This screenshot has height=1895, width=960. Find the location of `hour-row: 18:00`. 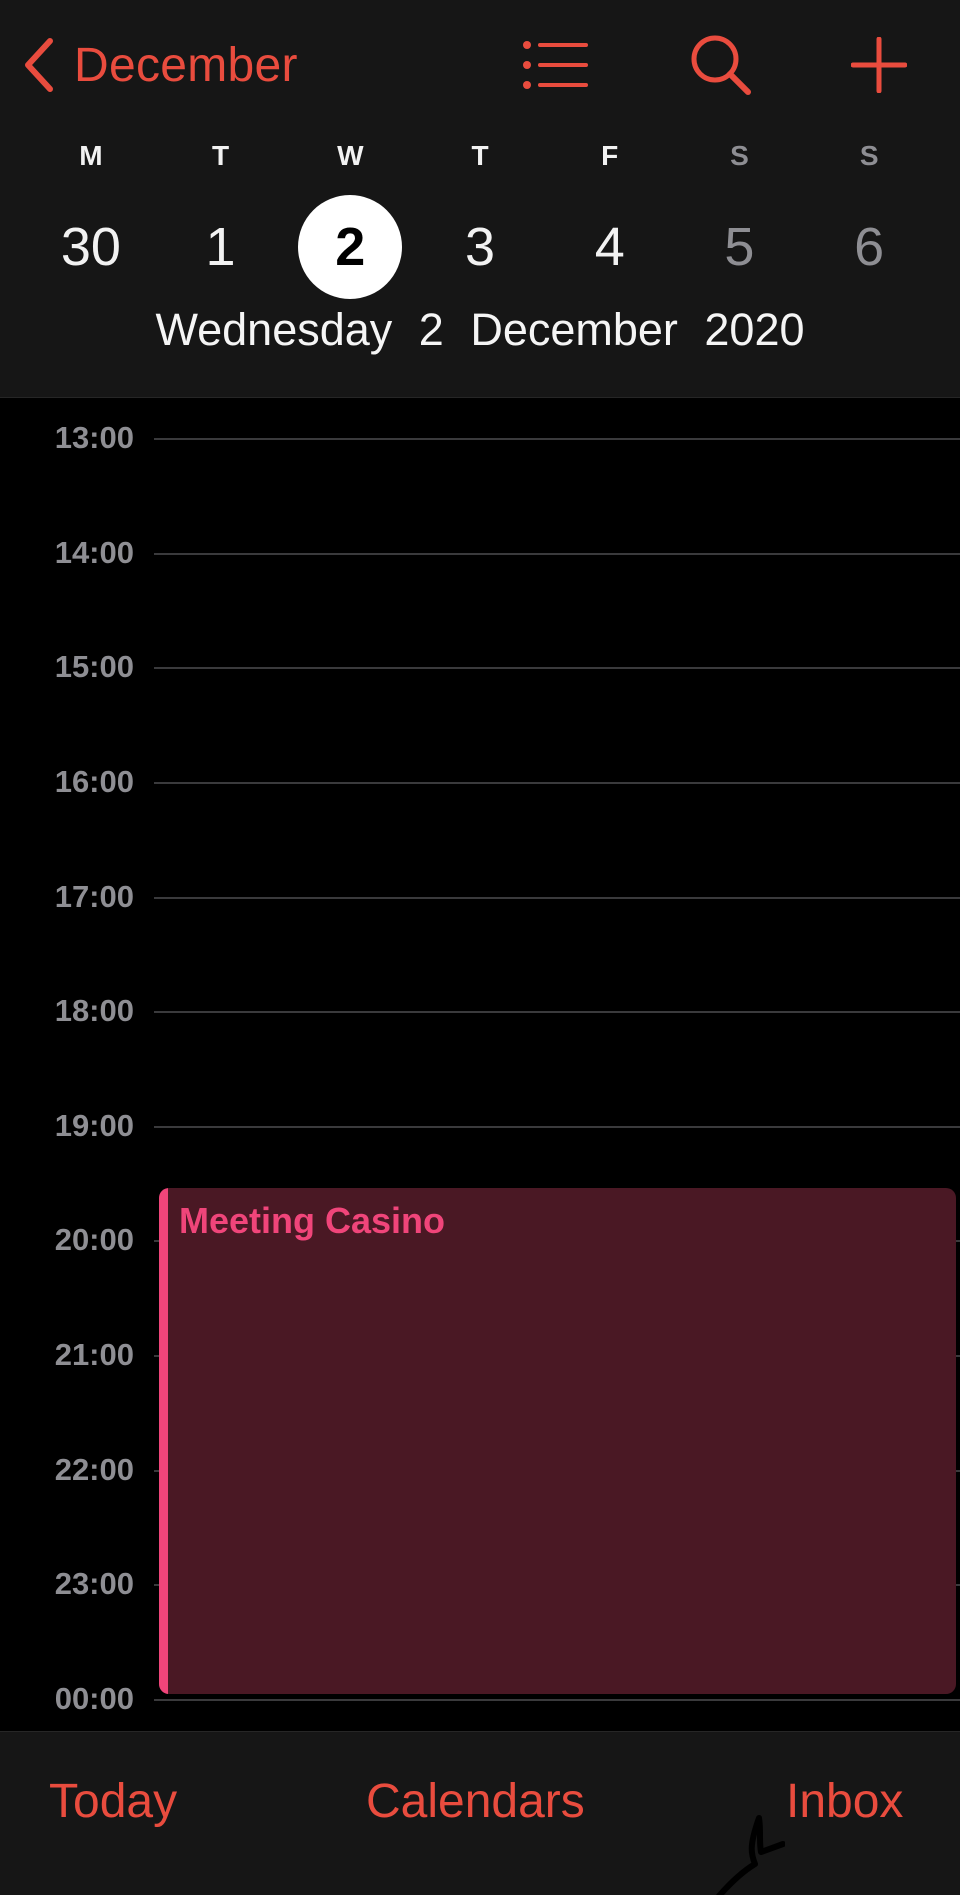

hour-row: 18:00 is located at coordinates (480, 1011).